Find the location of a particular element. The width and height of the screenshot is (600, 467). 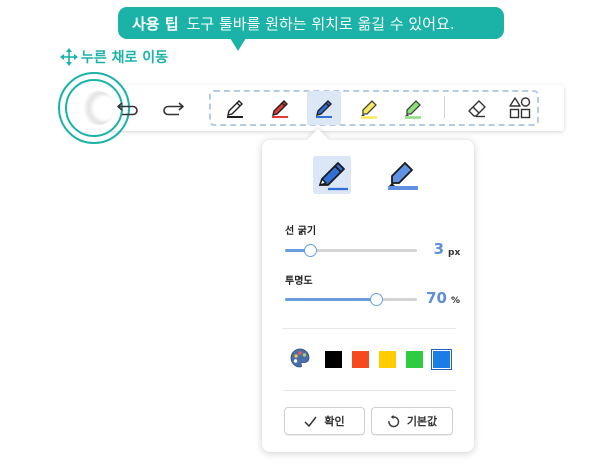

opacity-label: 투명도 is located at coordinates (299, 281).